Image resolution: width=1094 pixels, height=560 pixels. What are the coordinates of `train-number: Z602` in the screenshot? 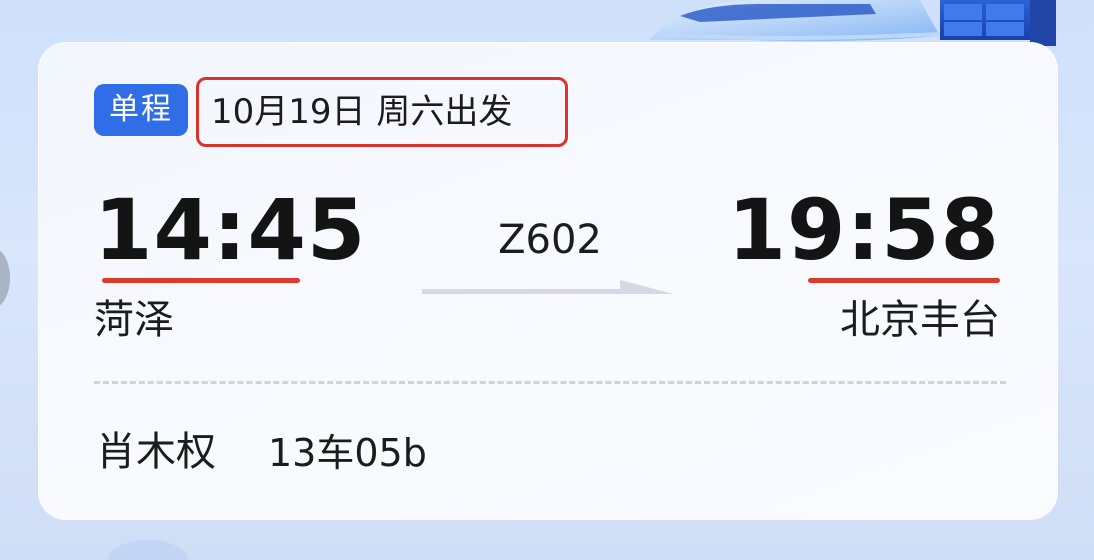 It's located at (550, 240).